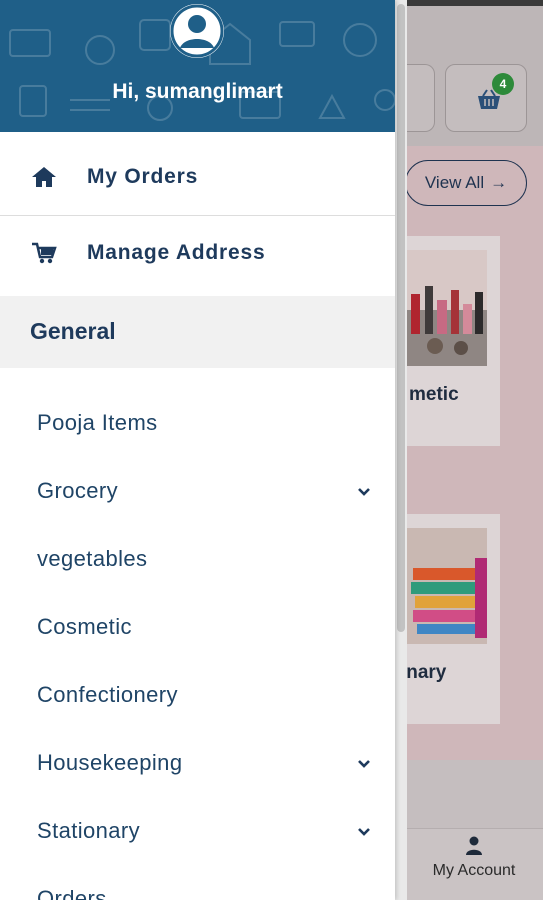 The image size is (543, 900). What do you see at coordinates (486, 98) in the screenshot?
I see `cart-button` at bounding box center [486, 98].